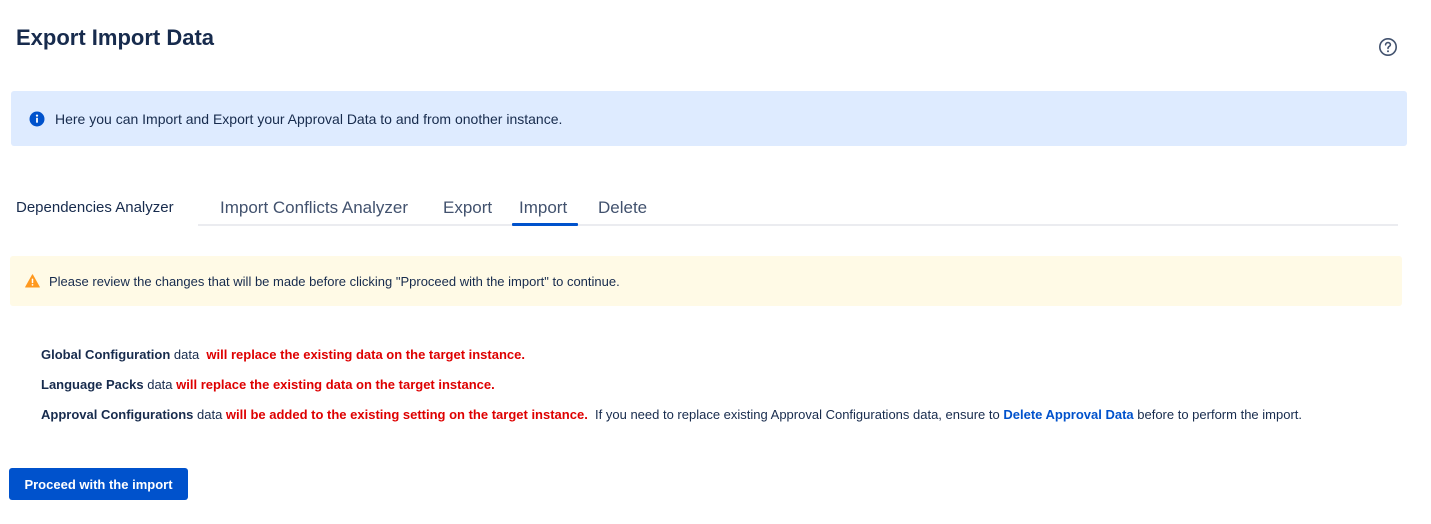 The height and width of the screenshot is (524, 1431). I want to click on change-item-name: Language Packs, so click(92, 384).